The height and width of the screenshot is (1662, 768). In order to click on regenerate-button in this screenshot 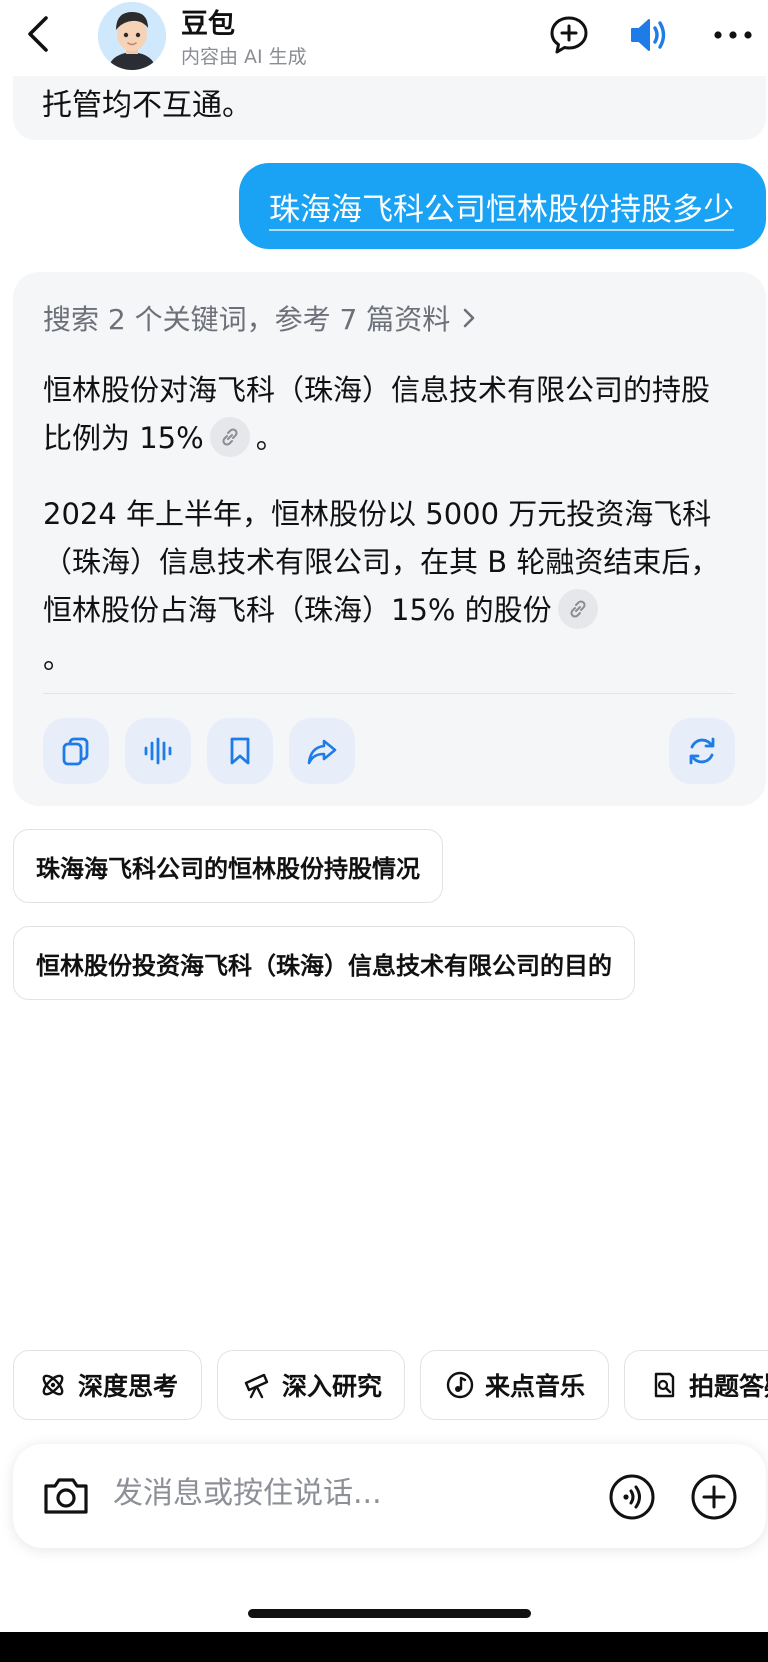, I will do `click(702, 751)`.